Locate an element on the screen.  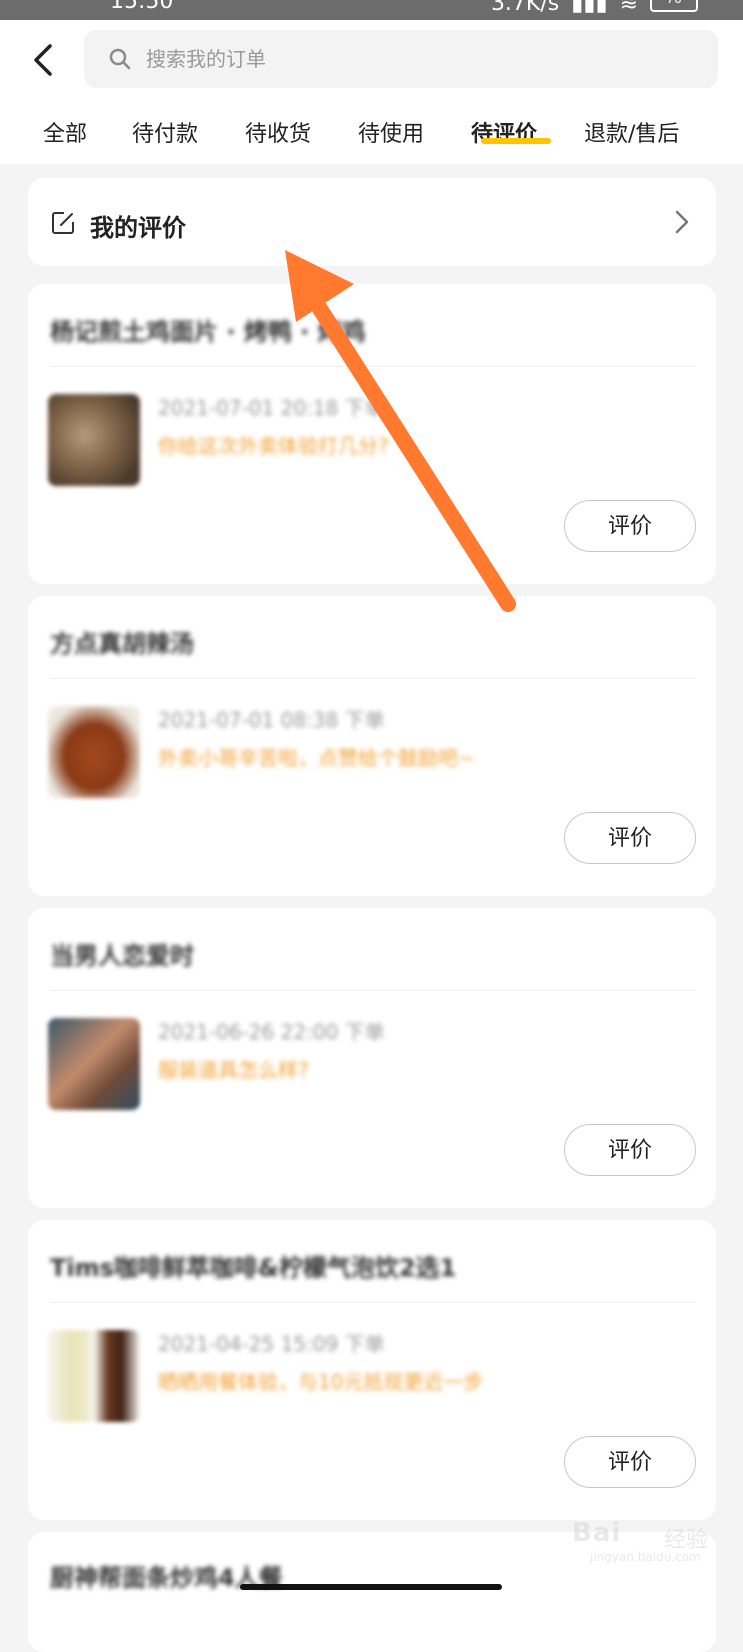
watermark-brand: Bai is located at coordinates (597, 1533).